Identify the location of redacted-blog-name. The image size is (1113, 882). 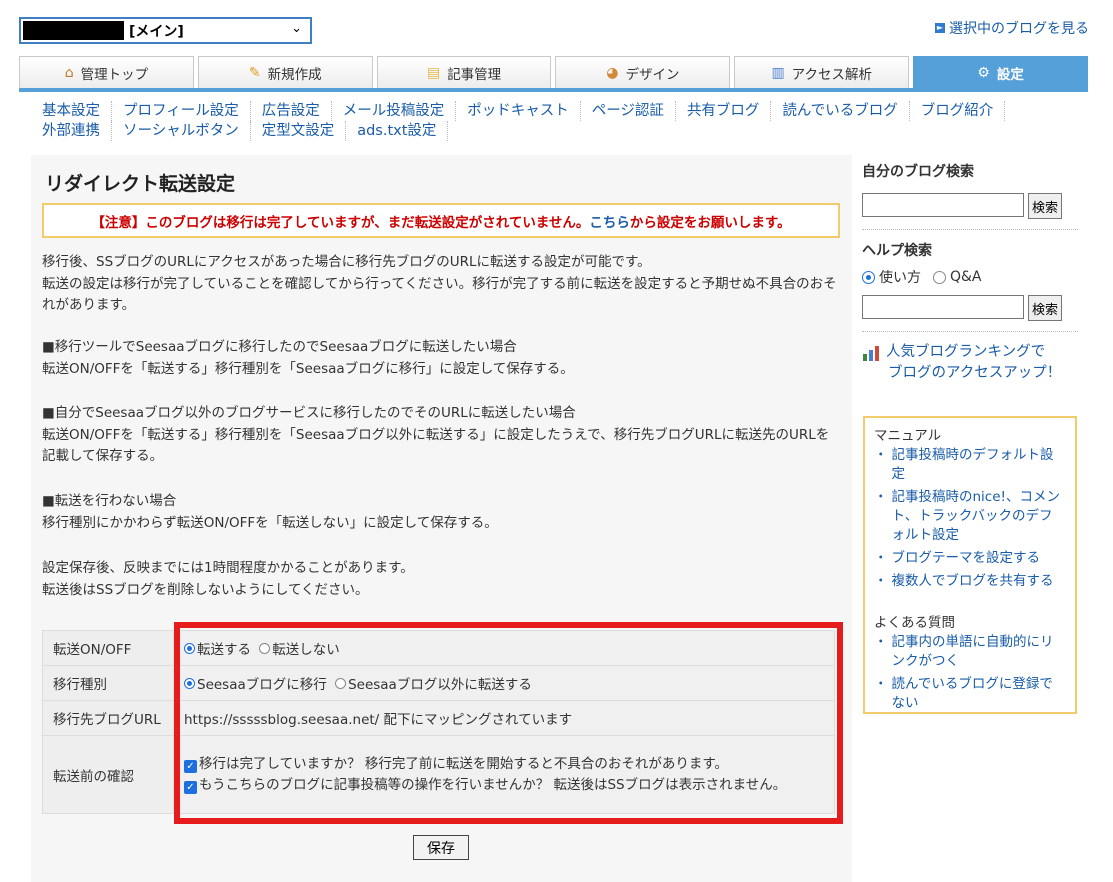
(73, 30).